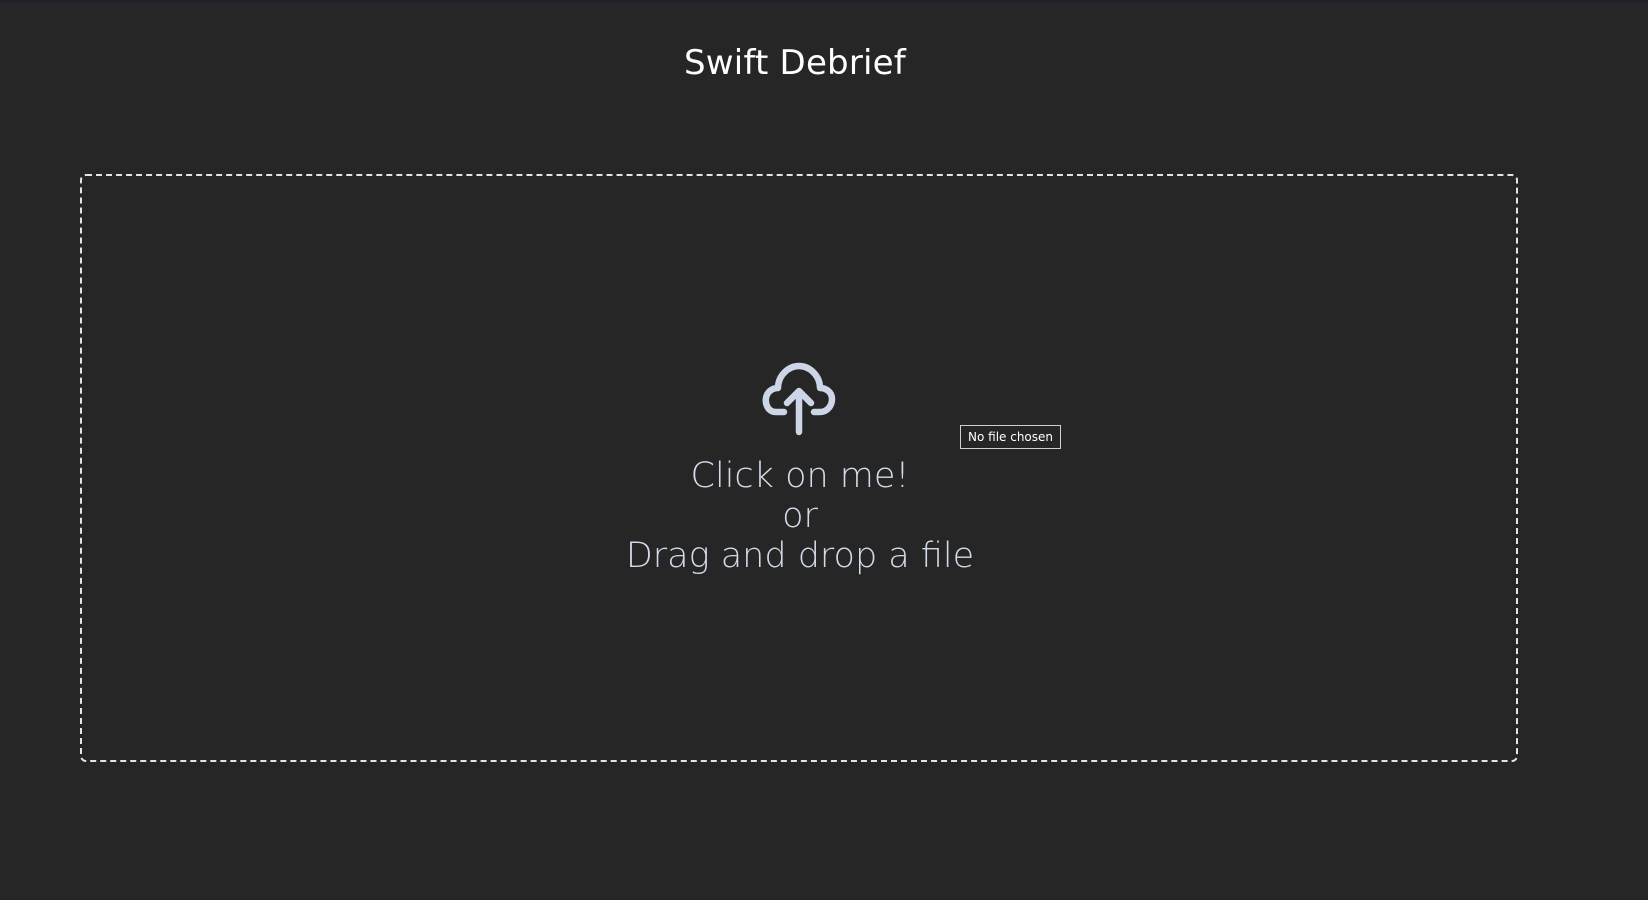  What do you see at coordinates (800, 476) in the screenshot?
I see `click-prompt: Click on me!` at bounding box center [800, 476].